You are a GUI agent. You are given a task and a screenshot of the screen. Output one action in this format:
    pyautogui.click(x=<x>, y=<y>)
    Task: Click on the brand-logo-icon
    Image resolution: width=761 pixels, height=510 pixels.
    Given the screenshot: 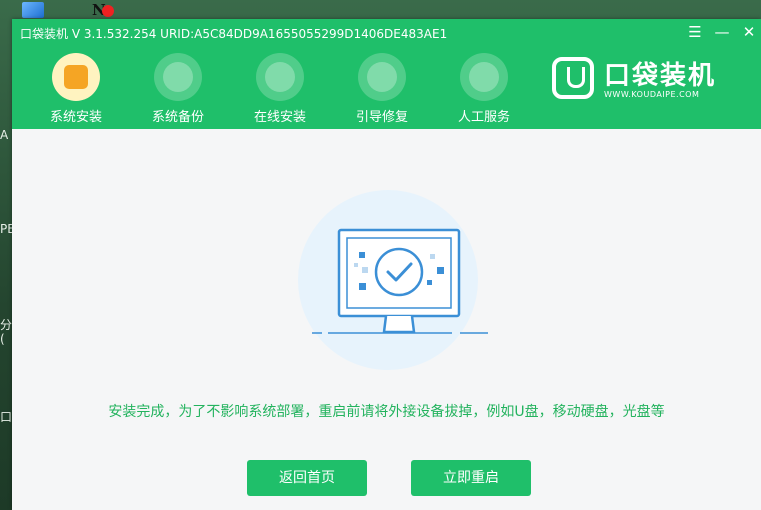 What is the action you would take?
    pyautogui.click(x=573, y=78)
    